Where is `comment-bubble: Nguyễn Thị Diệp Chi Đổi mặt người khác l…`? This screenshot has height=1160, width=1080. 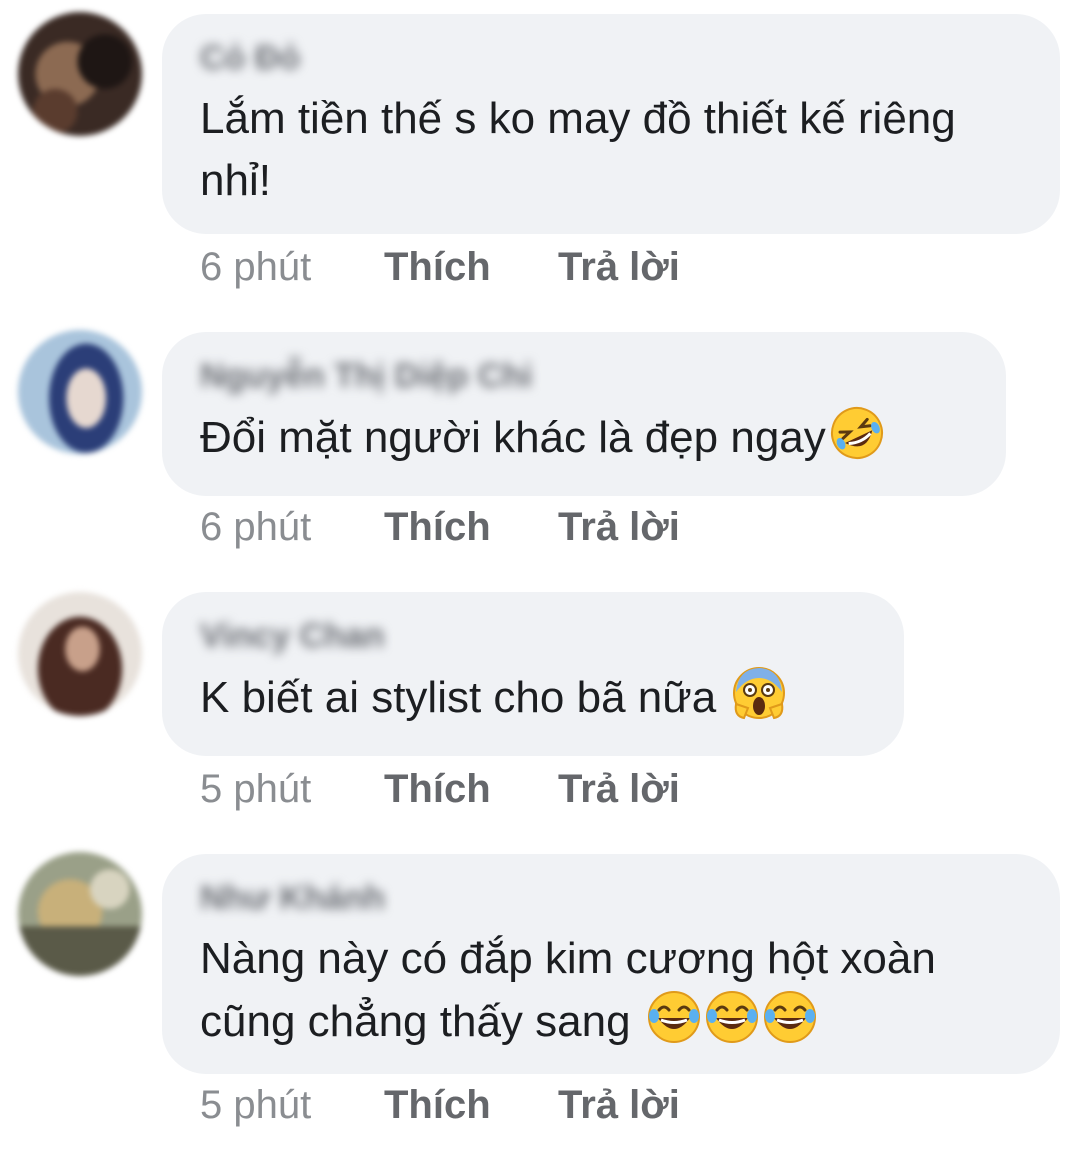
comment-bubble: Nguyễn Thị Diệp Chi Đổi mặt người khác l… is located at coordinates (584, 414).